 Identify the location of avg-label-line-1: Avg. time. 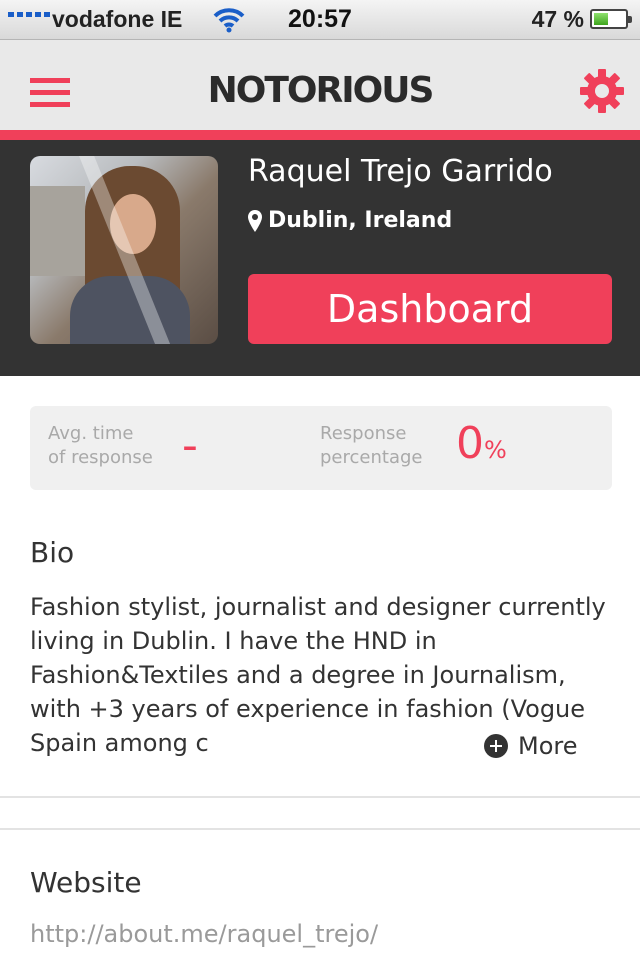
(91, 433).